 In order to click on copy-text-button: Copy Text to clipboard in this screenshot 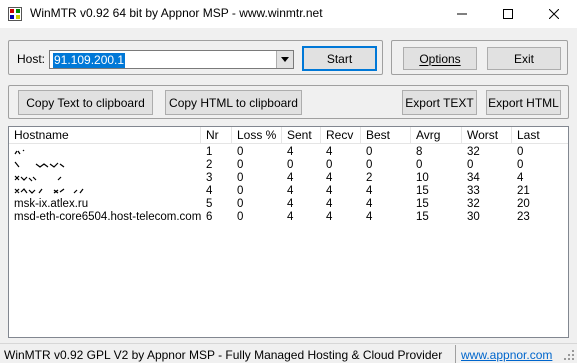, I will do `click(85, 102)`.